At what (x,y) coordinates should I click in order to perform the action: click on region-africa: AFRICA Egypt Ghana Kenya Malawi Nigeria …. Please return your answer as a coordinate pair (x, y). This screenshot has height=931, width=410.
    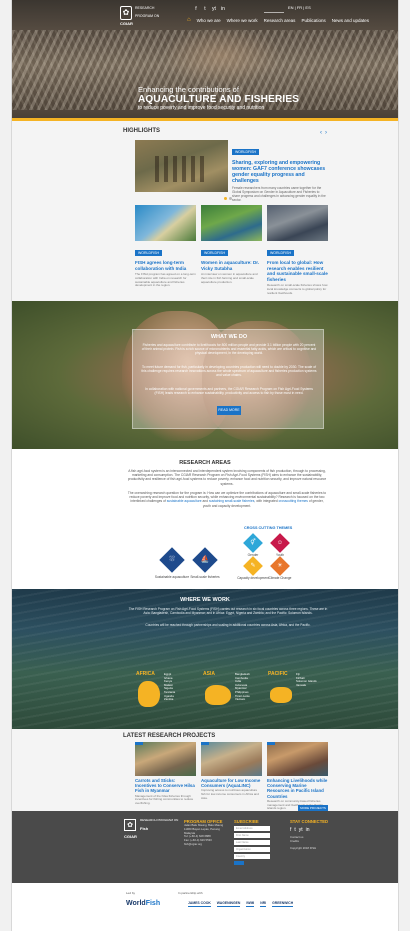
    Looking at the image, I should click on (167, 693).